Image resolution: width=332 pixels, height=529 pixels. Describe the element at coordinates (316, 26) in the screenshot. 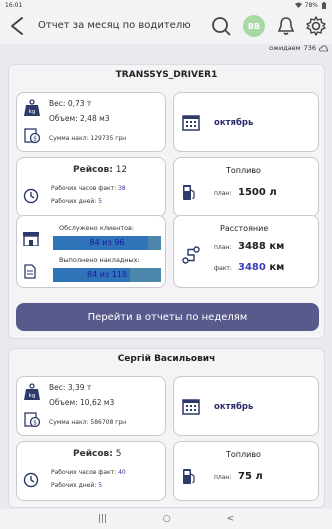

I see `gear-icon` at that location.